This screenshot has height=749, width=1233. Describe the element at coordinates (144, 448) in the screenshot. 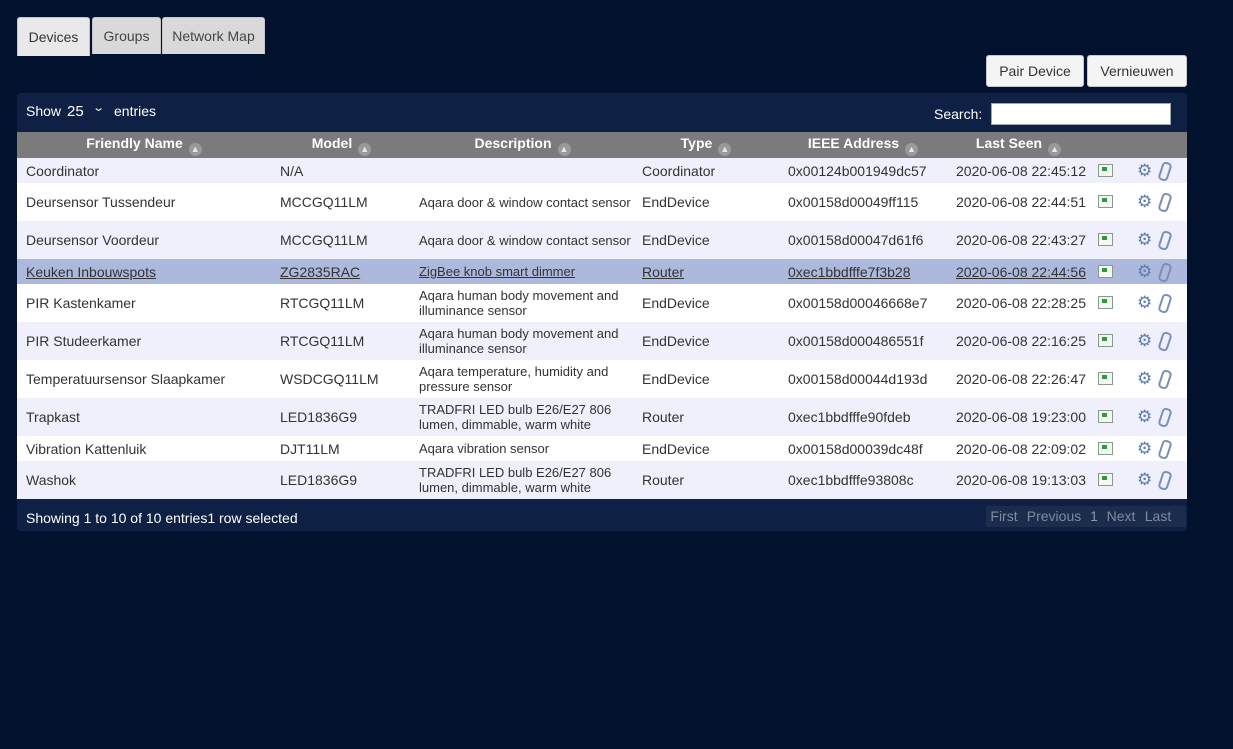

I see `cell-friendly-name: Vibration Kattenluik` at that location.